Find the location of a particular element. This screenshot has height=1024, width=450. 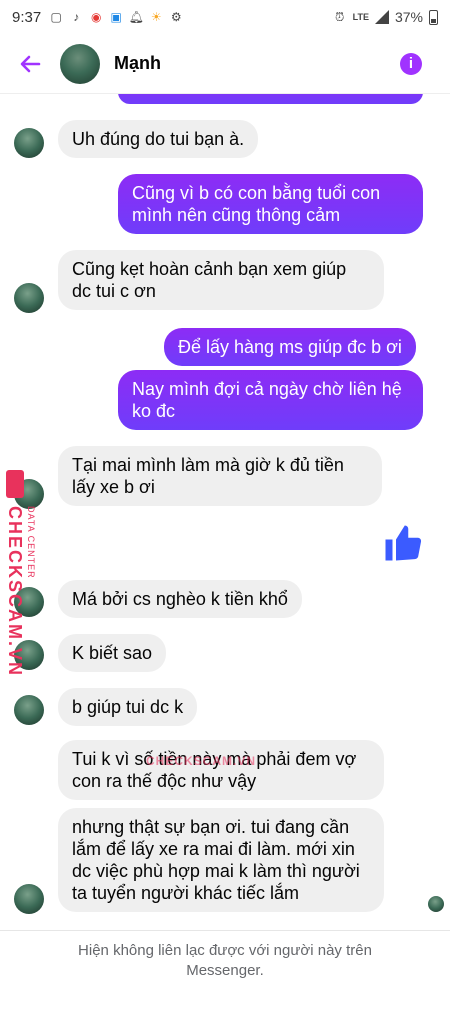

message-line: Cũng kẹt hoàn cảnh bạn xem giúp is located at coordinates (209, 269).